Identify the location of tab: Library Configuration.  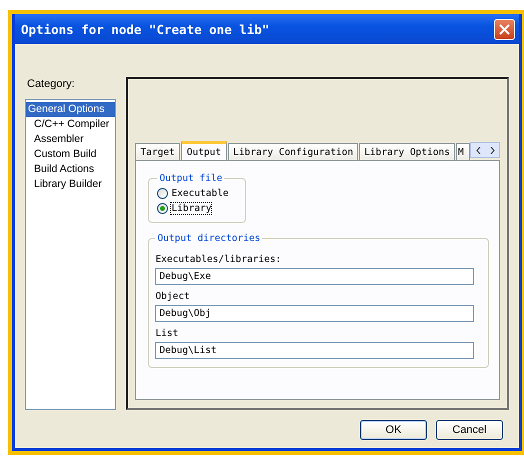
(293, 151).